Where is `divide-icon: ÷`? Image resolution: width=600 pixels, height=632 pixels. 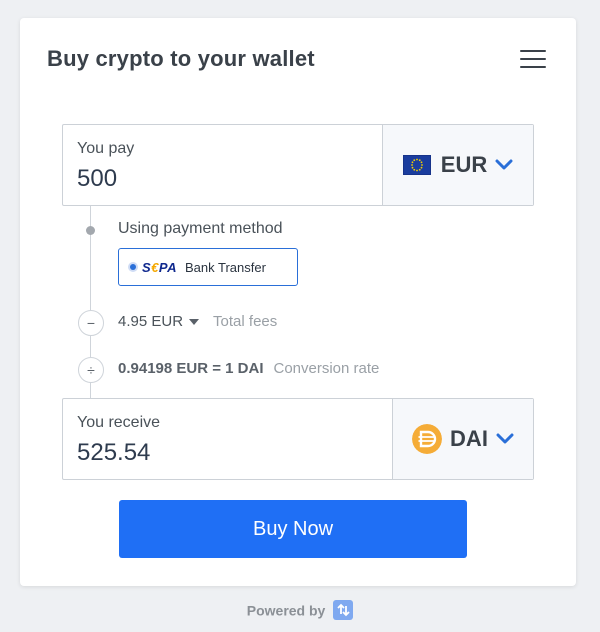
divide-icon: ÷ is located at coordinates (91, 370).